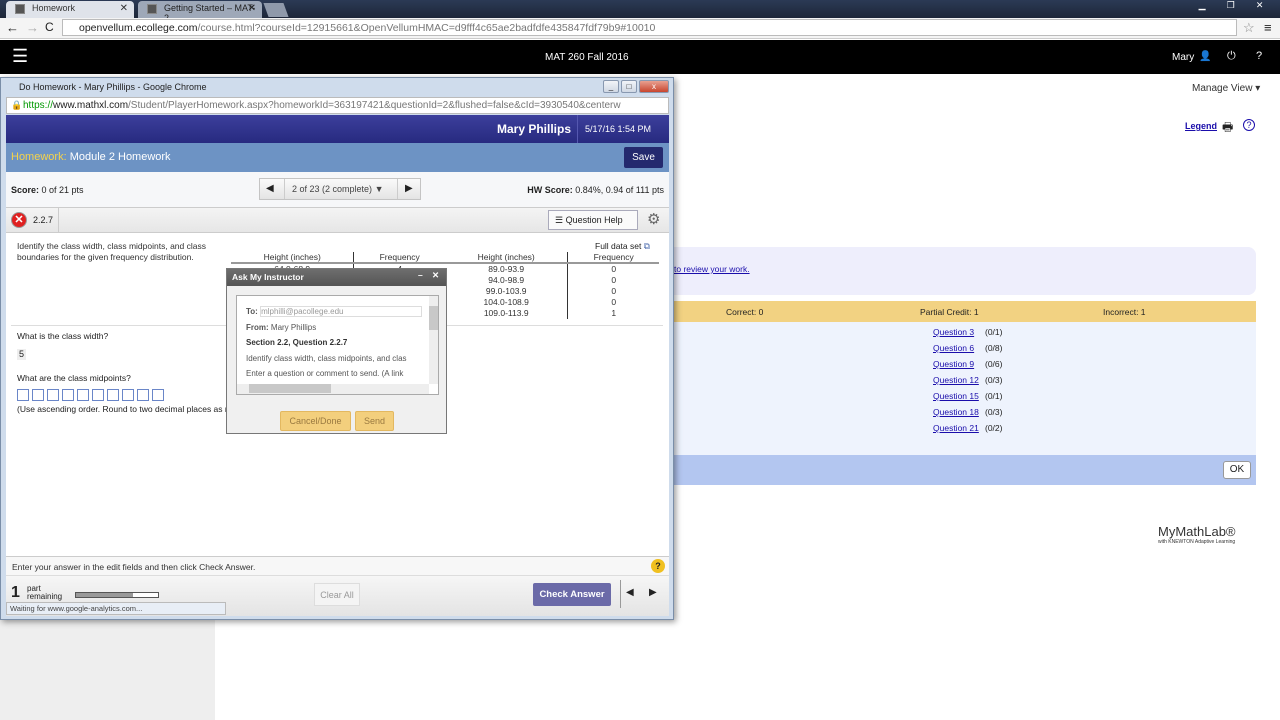  I want to click on manage-view-dropdown: Manage View ▾, so click(1226, 88).